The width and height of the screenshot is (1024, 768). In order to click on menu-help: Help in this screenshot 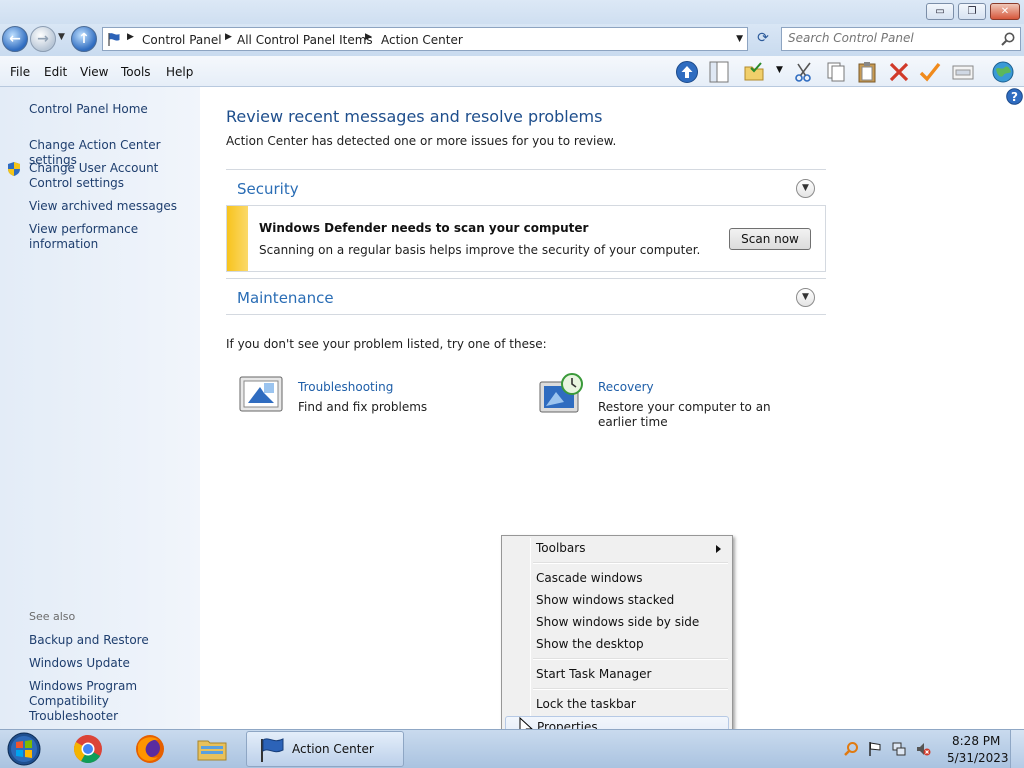, I will do `click(179, 72)`.